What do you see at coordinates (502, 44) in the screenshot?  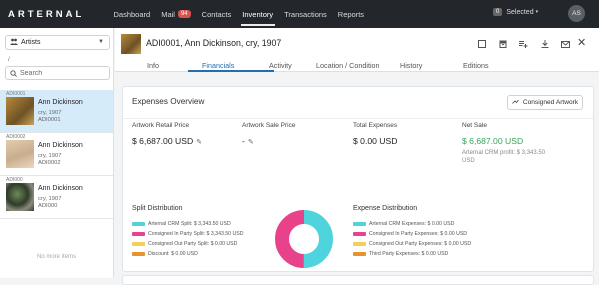 I see `archive-icon` at bounding box center [502, 44].